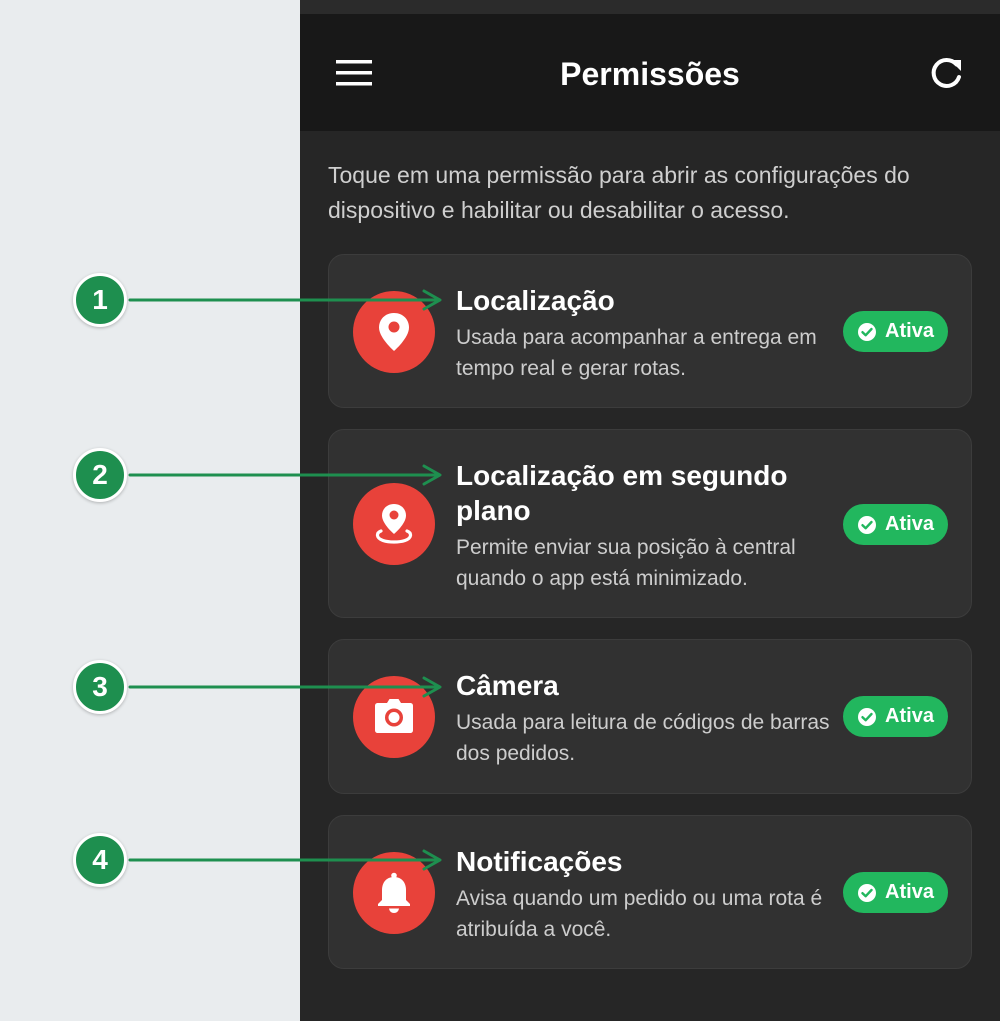 This screenshot has width=1000, height=1021. Describe the element at coordinates (394, 332) in the screenshot. I see `location-pin-icon` at that location.